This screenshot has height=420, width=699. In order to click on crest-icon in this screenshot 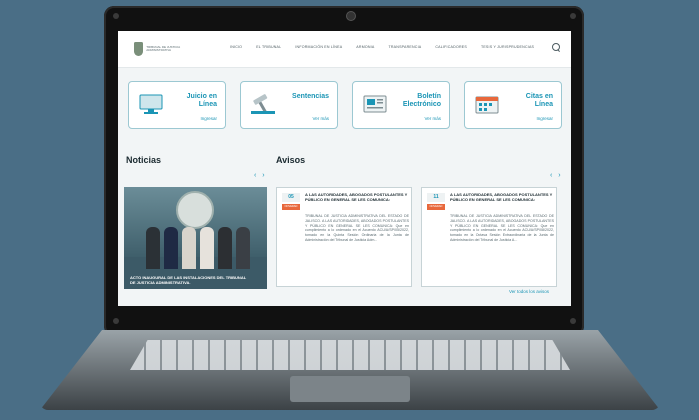, I will do `click(139, 49)`.